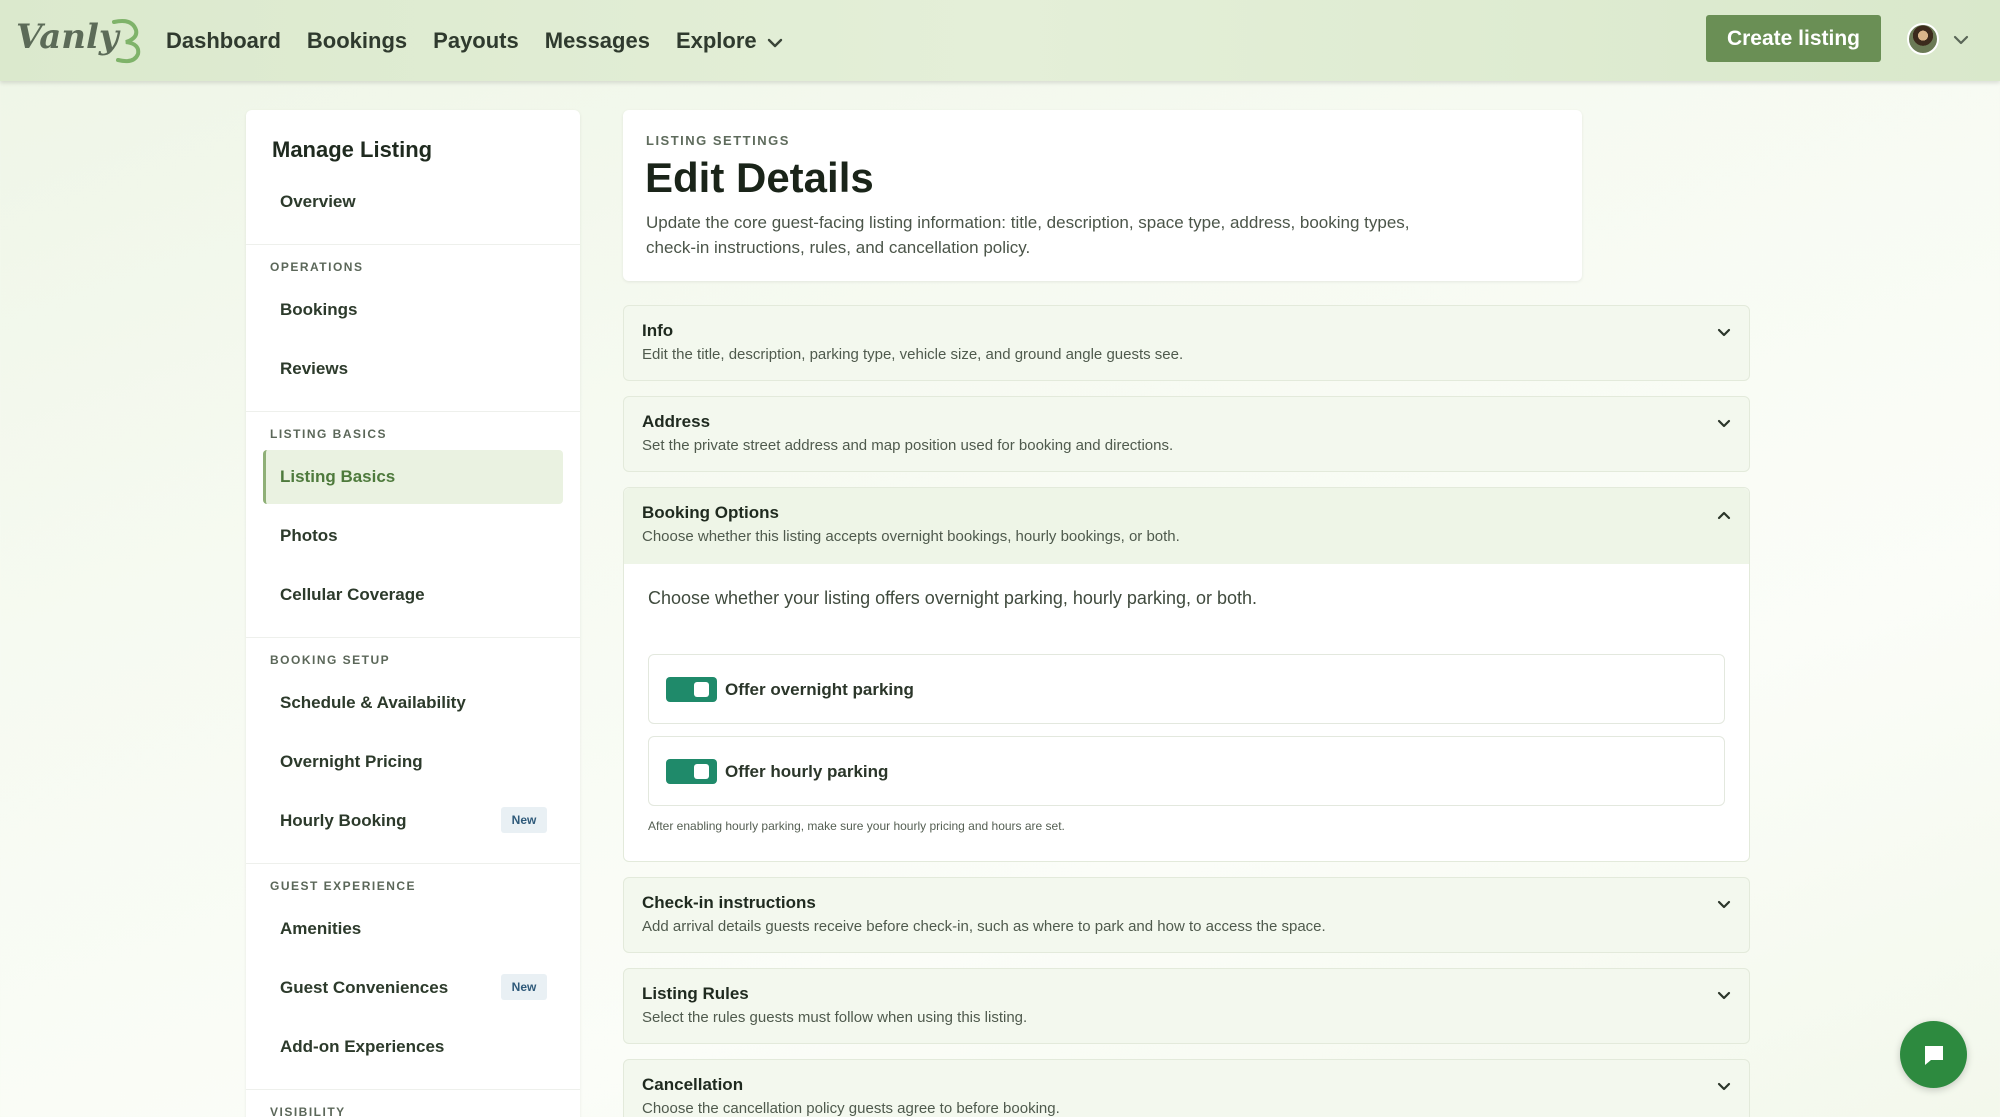 The image size is (2000, 1117). What do you see at coordinates (759, 177) in the screenshot?
I see `page-title: Edit Details` at bounding box center [759, 177].